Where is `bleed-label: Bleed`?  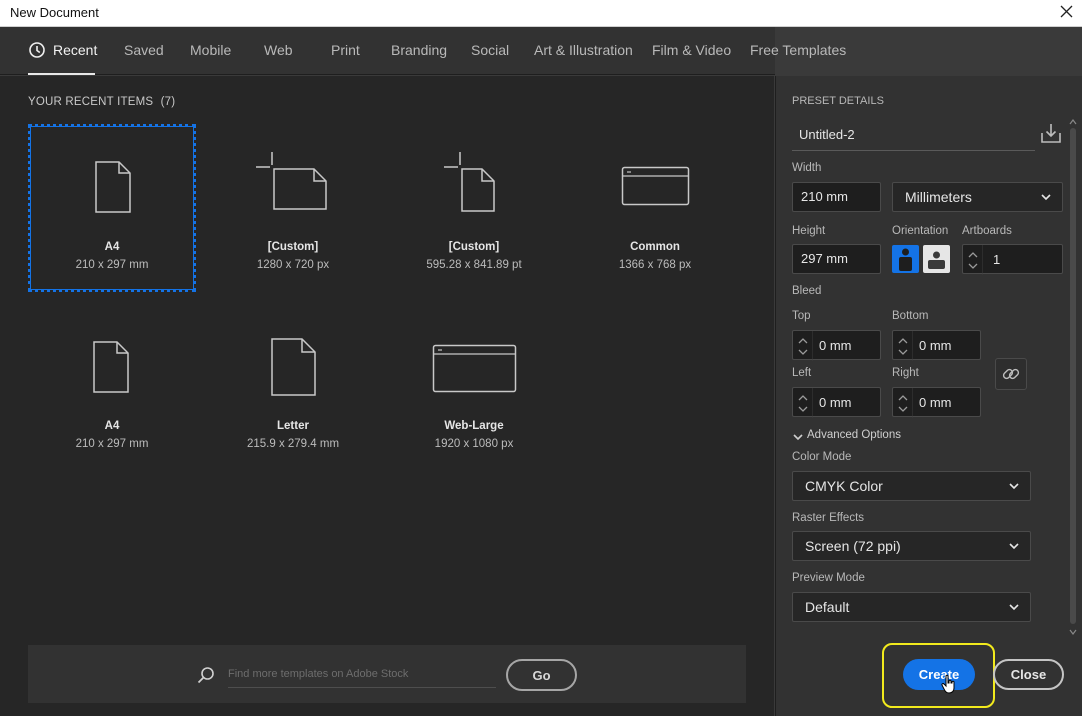 bleed-label: Bleed is located at coordinates (807, 291).